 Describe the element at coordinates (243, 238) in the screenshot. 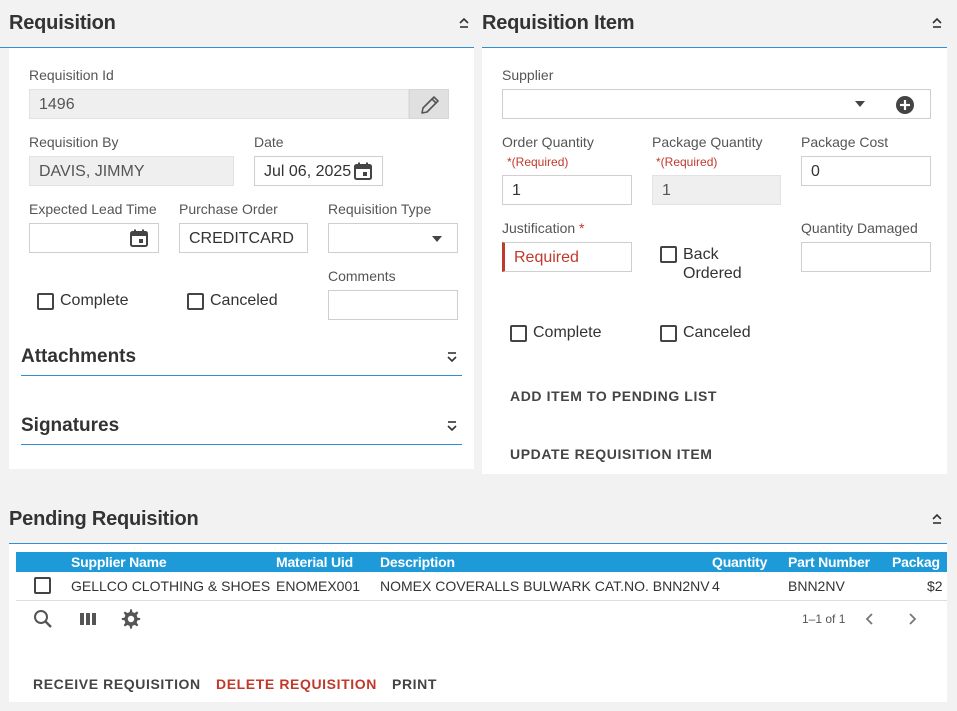

I see `purchase-order-field: CREDITCARD` at that location.